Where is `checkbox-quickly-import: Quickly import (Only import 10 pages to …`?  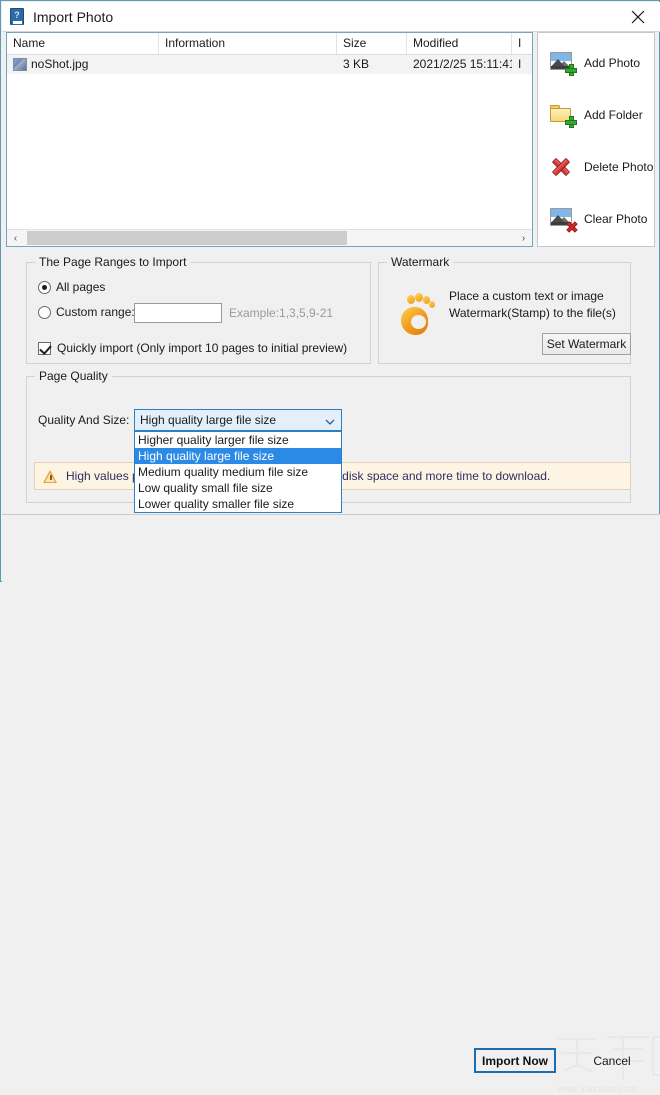
checkbox-quickly-import: Quickly import (Only import 10 pages to … is located at coordinates (192, 348).